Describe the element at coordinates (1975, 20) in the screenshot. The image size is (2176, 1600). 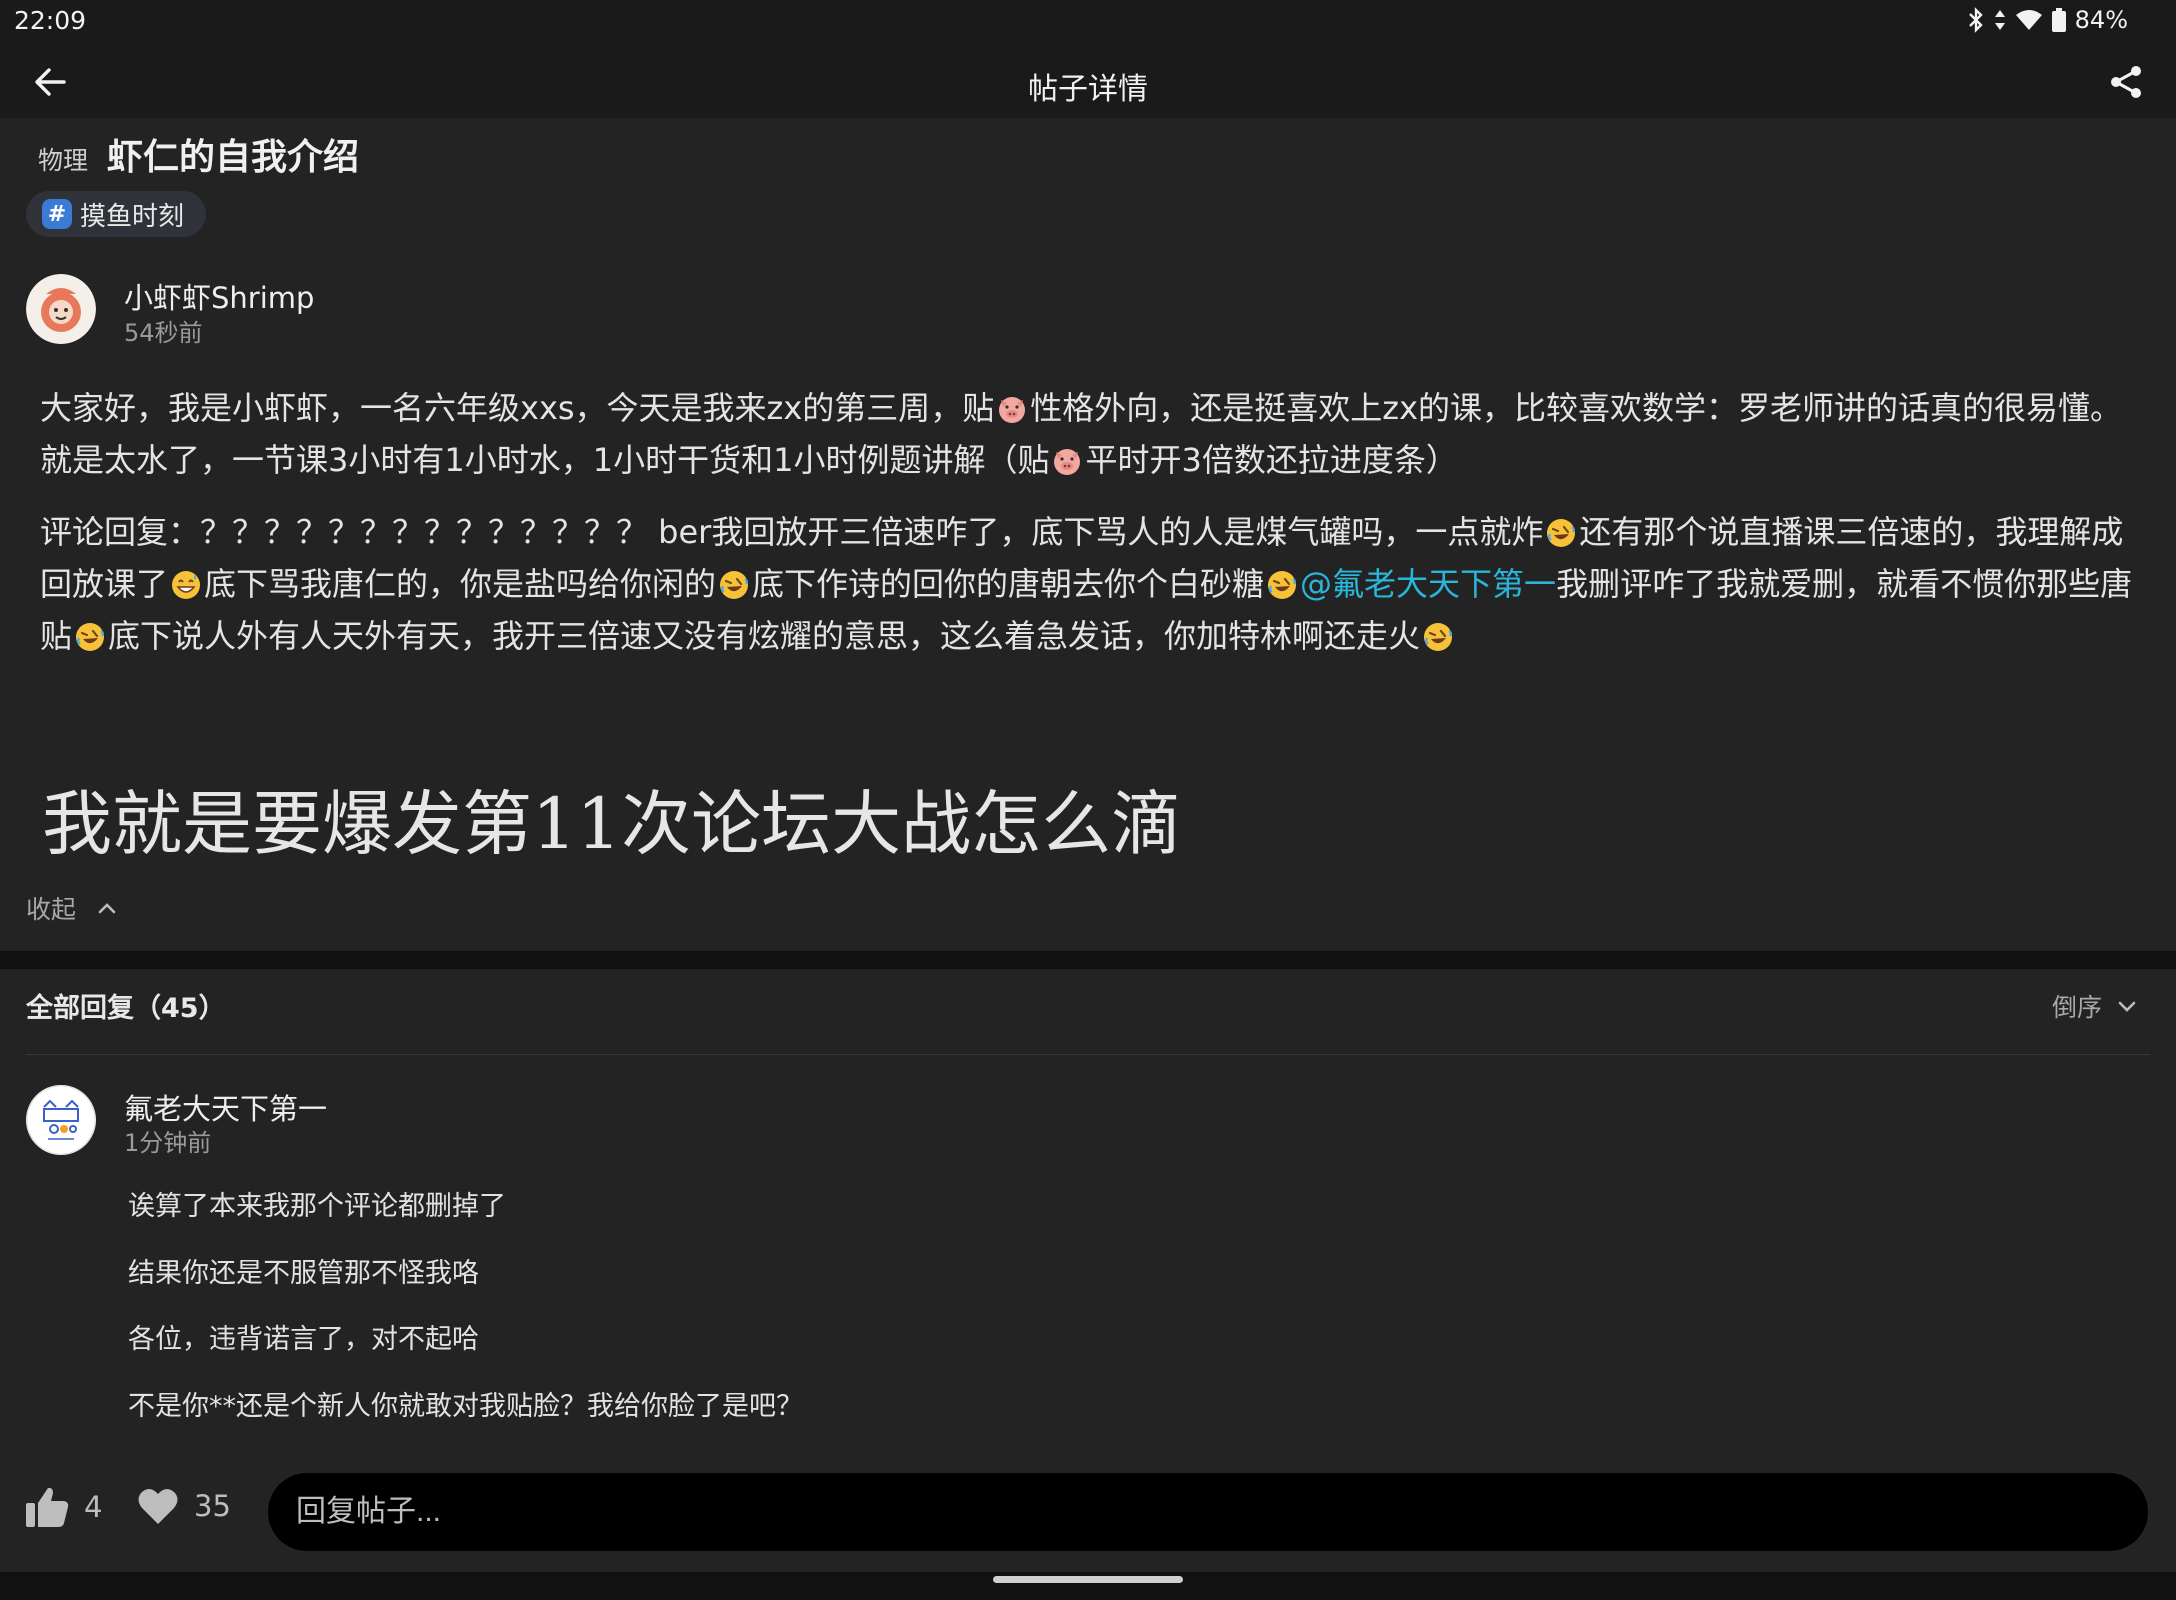
I see `bluetooth-icon` at that location.